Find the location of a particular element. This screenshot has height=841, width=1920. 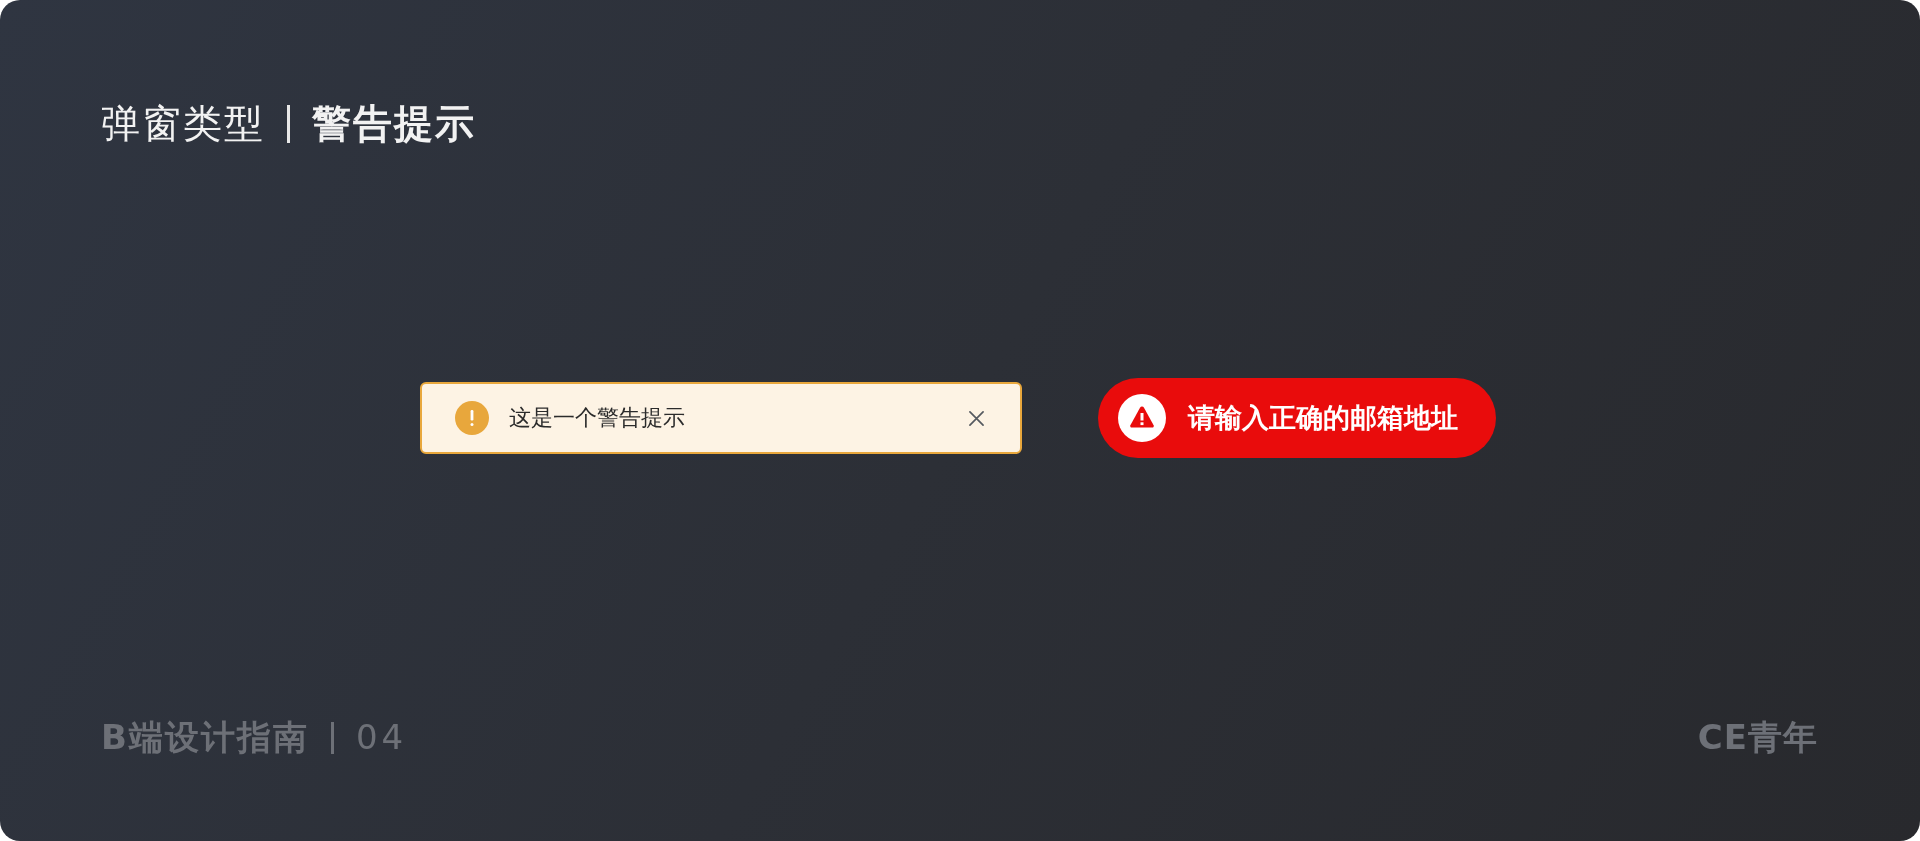

close-icon is located at coordinates (976, 418).